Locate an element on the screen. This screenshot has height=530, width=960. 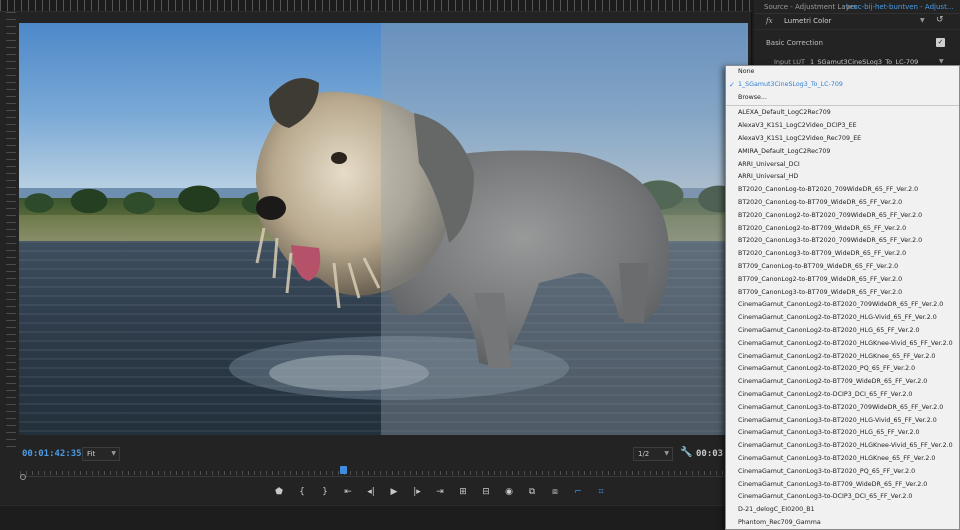
zoom-level-label: Fit is located at coordinates (91, 454).